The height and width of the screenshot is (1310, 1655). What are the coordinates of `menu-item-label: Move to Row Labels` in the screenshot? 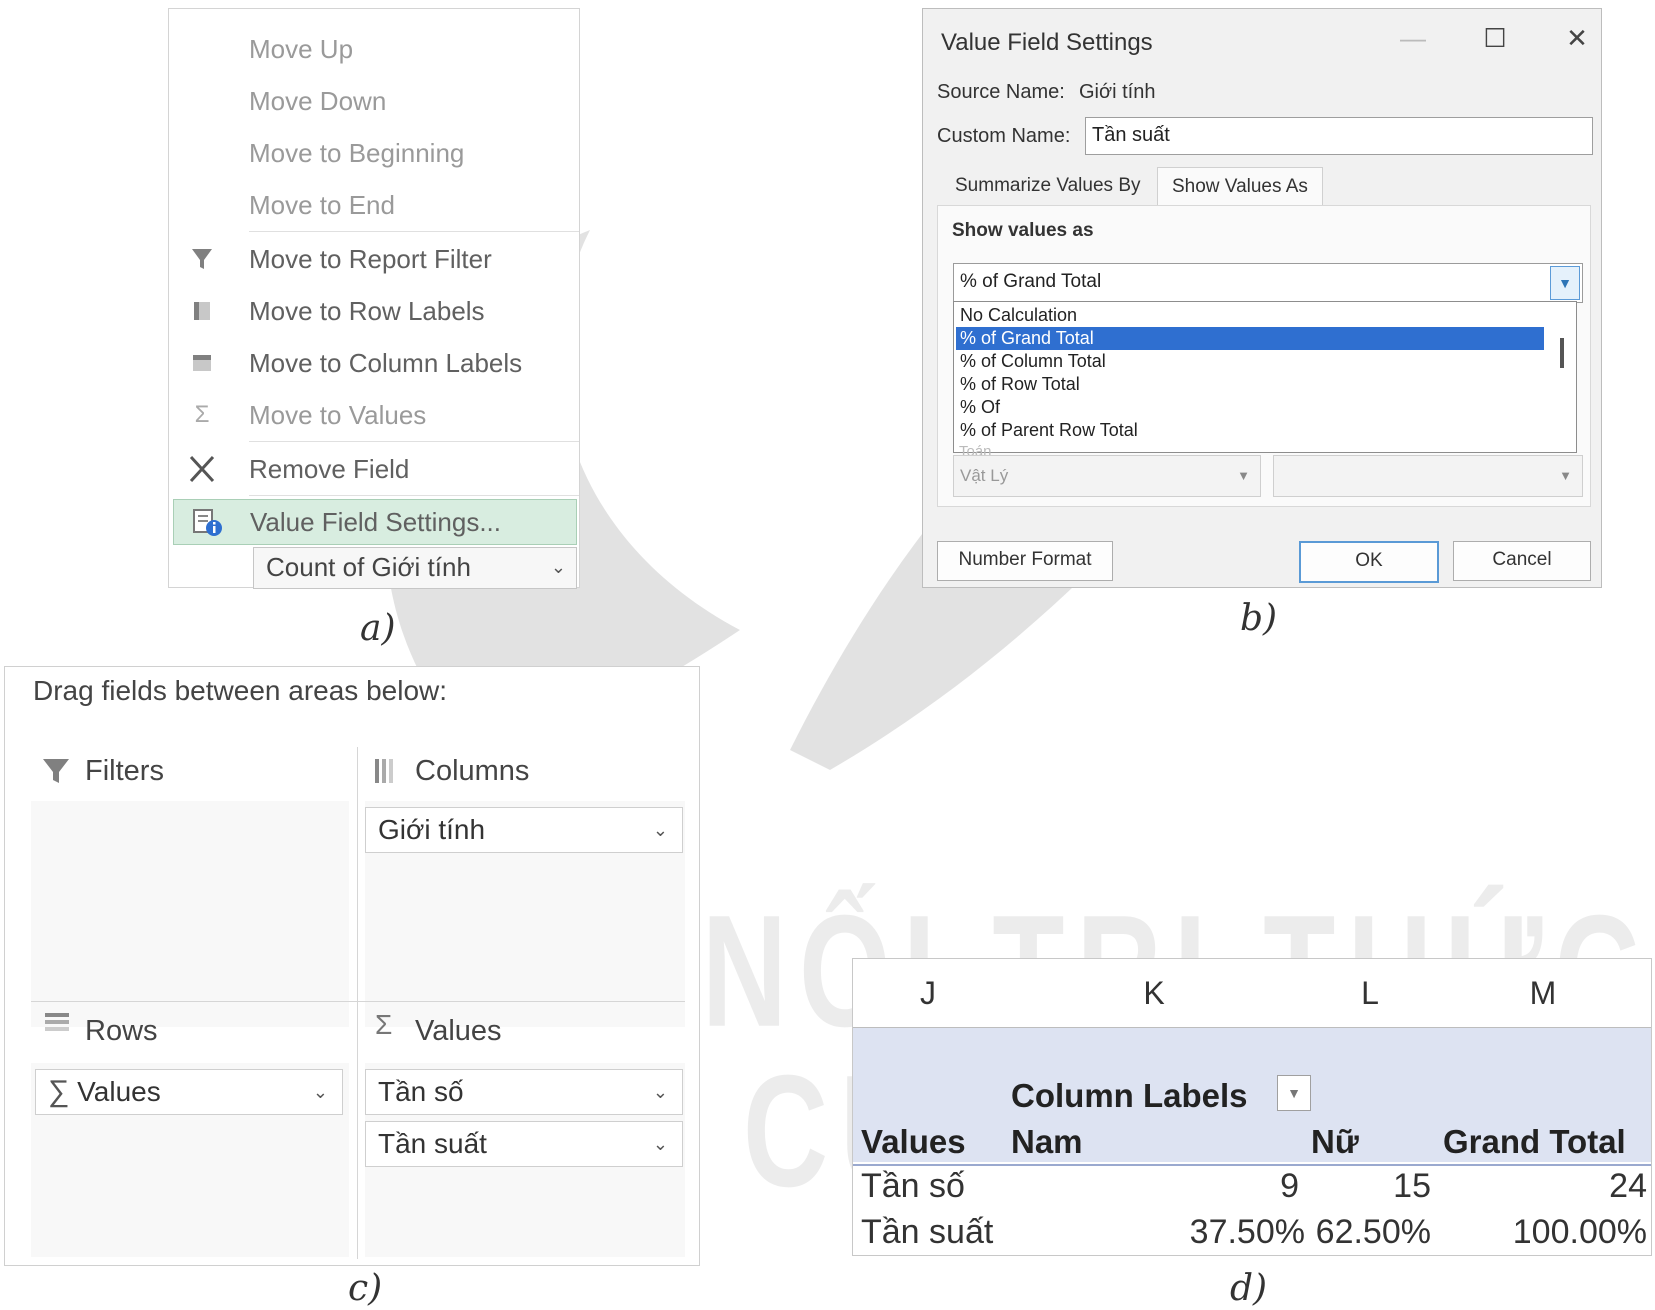 It's located at (367, 311).